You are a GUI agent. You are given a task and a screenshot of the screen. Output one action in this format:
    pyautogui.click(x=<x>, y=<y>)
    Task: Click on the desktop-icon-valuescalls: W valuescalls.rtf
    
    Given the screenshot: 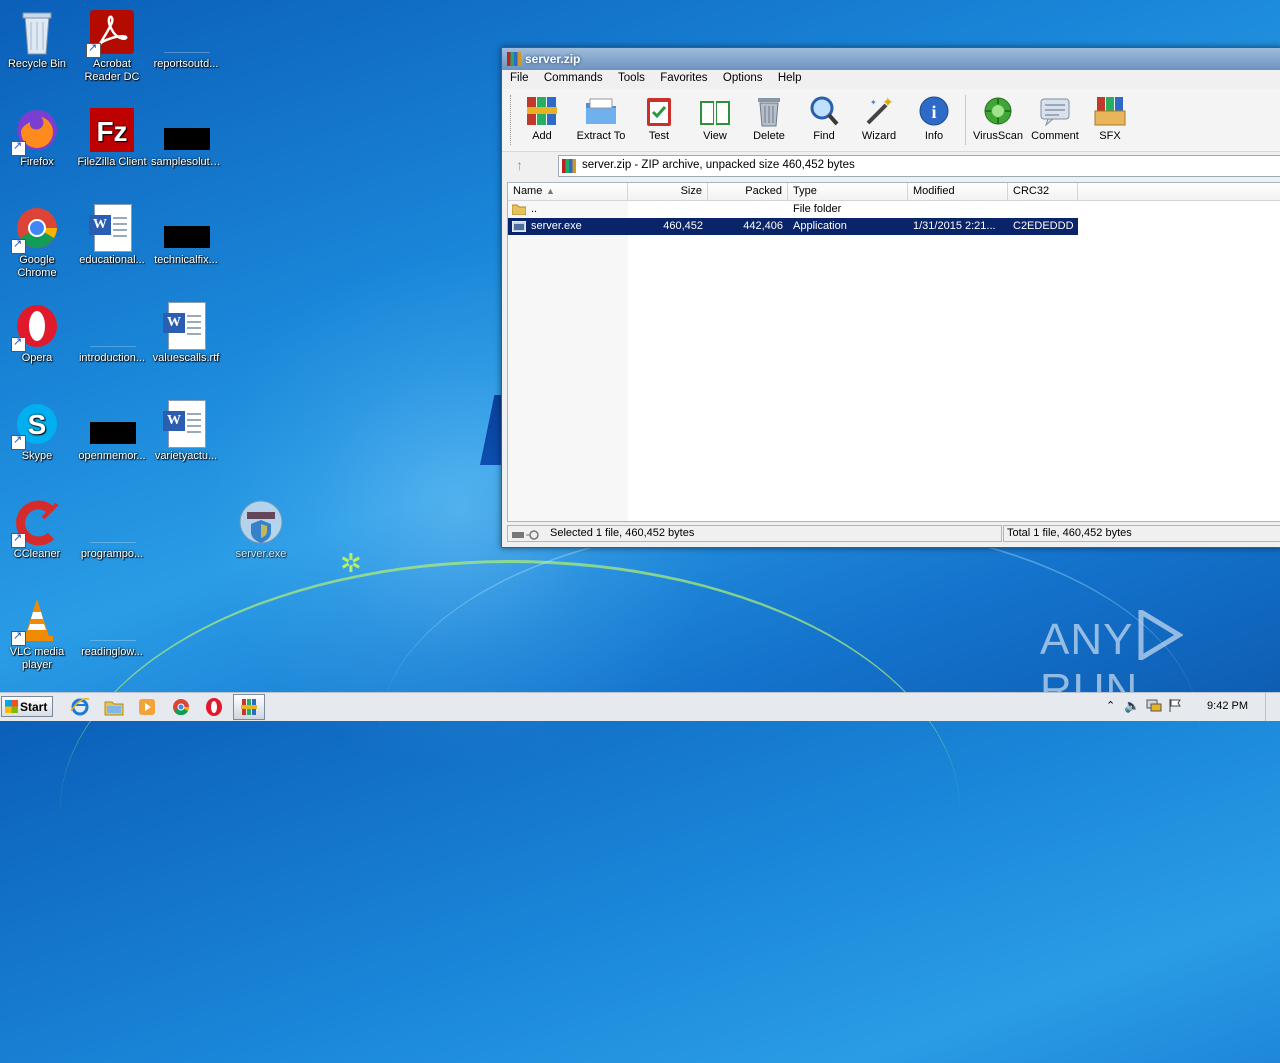 What is the action you would take?
    pyautogui.click(x=186, y=330)
    